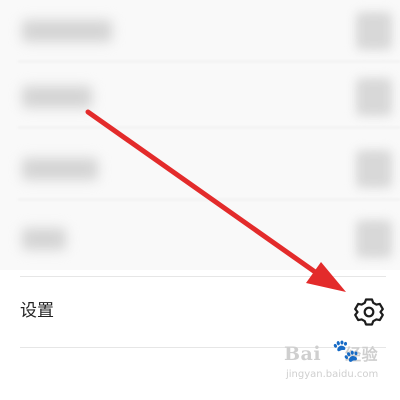 The width and height of the screenshot is (400, 400). What do you see at coordinates (346, 351) in the screenshot?
I see `paw-icon: 🐾` at bounding box center [346, 351].